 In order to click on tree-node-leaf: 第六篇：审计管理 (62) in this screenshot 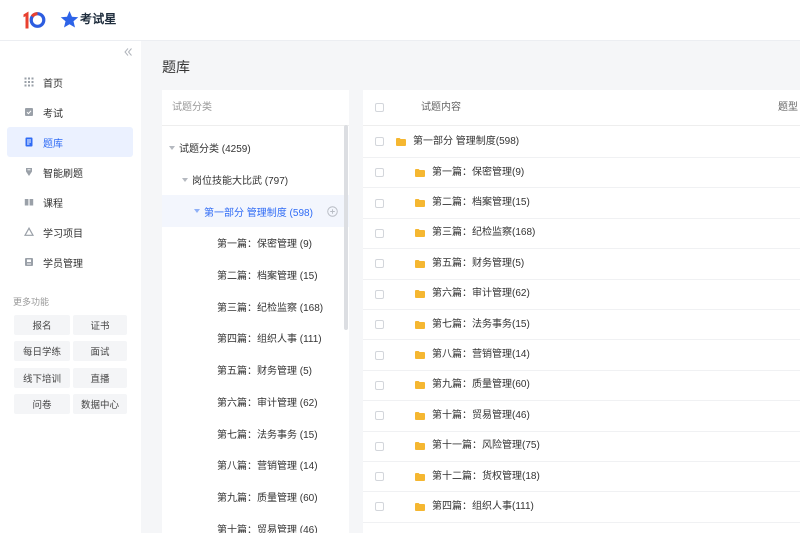, I will do `click(255, 402)`.